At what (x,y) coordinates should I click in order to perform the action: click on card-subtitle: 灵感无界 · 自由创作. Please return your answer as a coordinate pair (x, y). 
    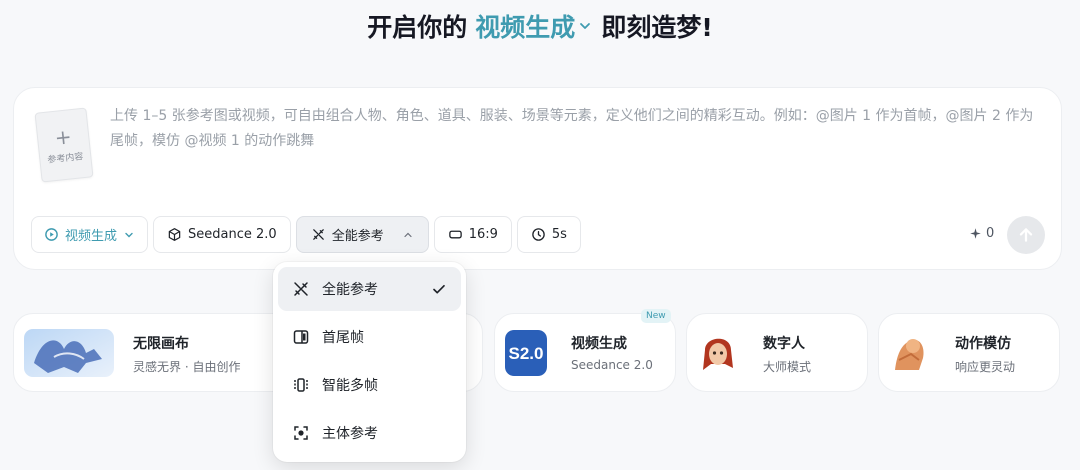
    Looking at the image, I should click on (187, 367).